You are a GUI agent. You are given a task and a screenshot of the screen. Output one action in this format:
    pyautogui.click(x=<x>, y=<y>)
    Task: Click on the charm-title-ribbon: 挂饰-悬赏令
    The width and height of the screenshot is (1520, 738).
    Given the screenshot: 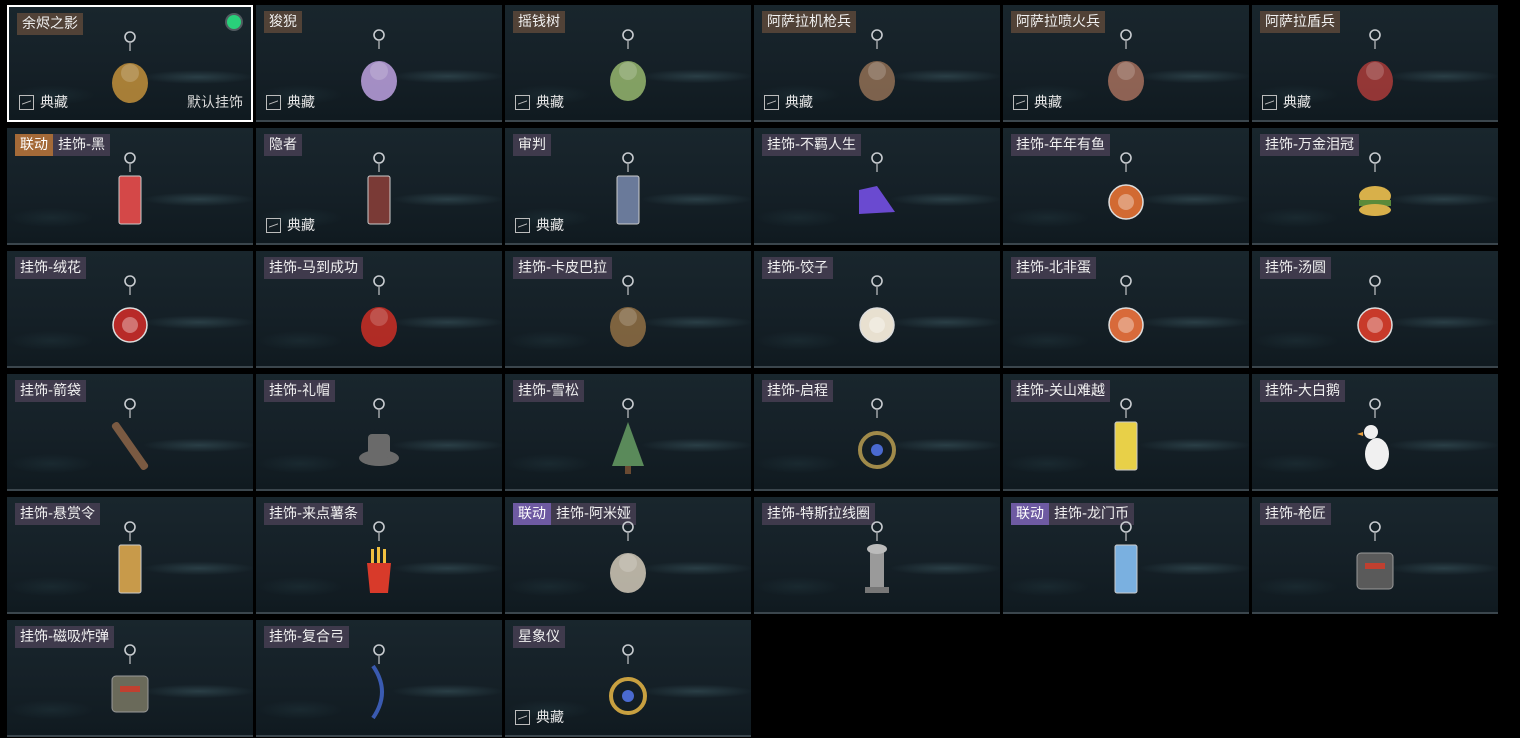 What is the action you would take?
    pyautogui.click(x=58, y=514)
    